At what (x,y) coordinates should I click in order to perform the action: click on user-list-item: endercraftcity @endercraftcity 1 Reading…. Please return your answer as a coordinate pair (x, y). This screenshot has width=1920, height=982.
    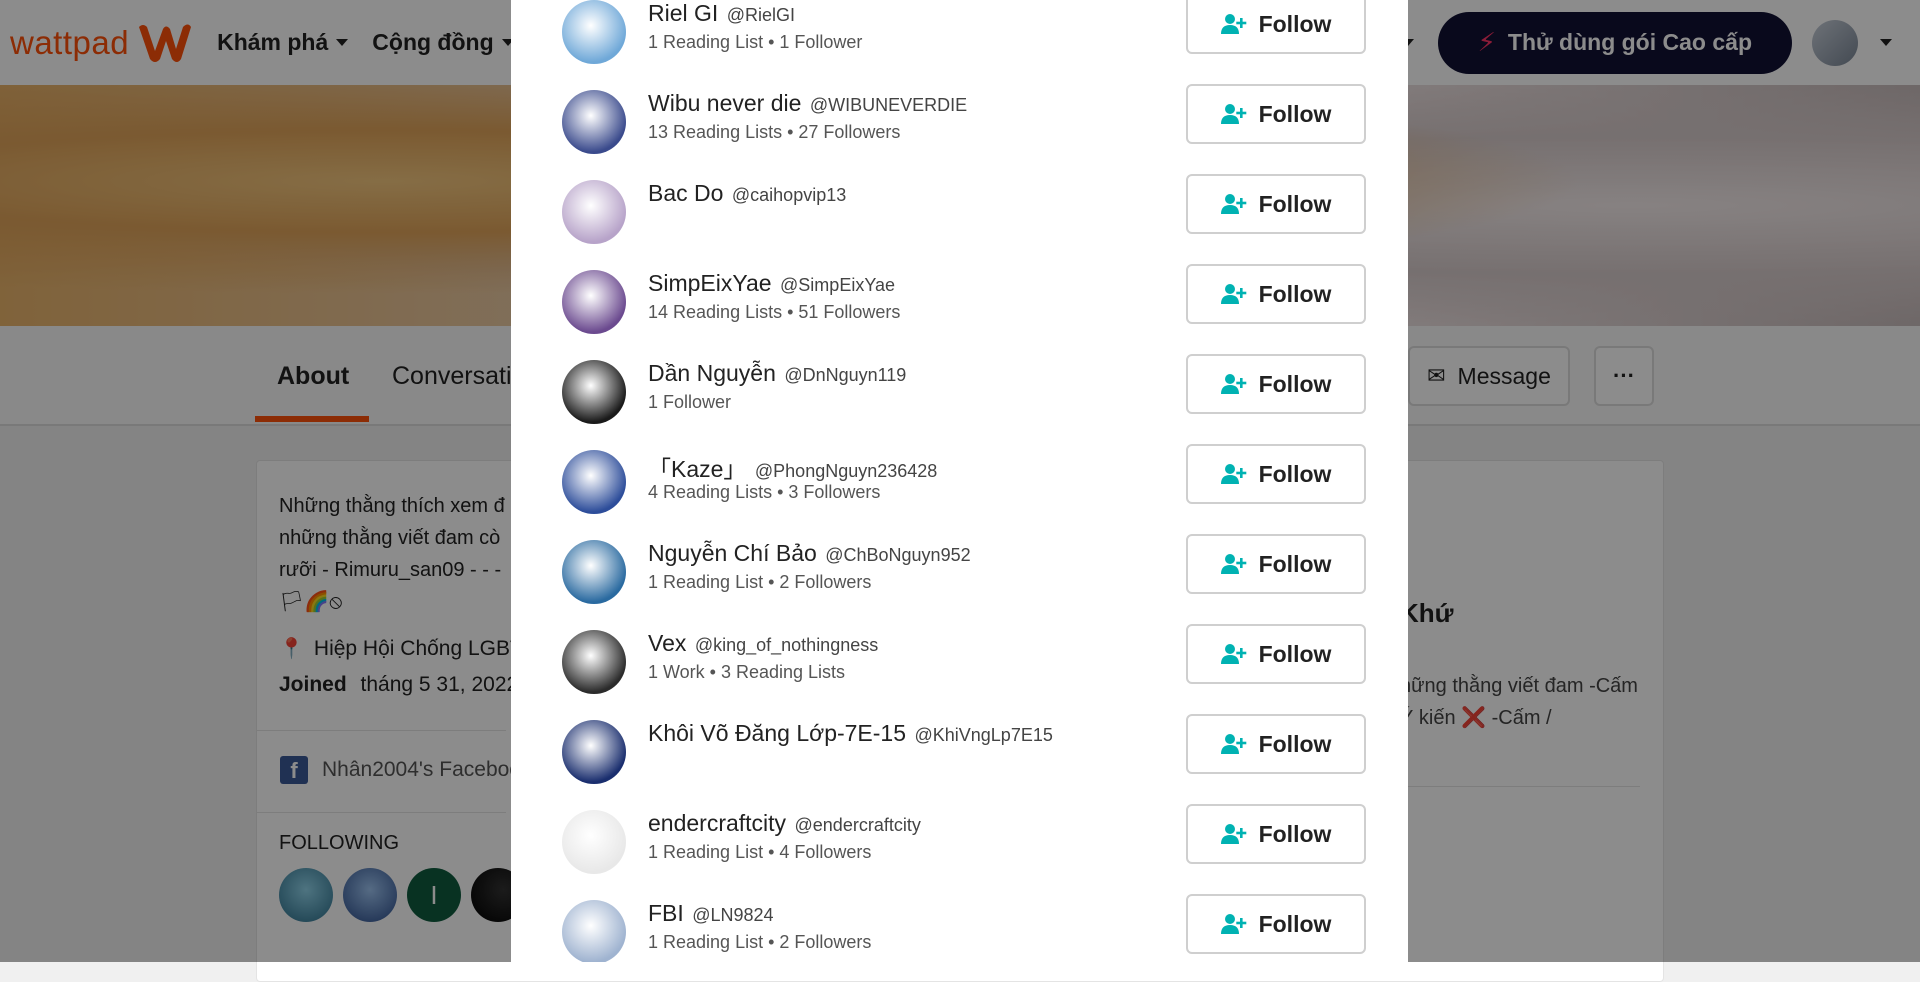
    Looking at the image, I should click on (959, 852).